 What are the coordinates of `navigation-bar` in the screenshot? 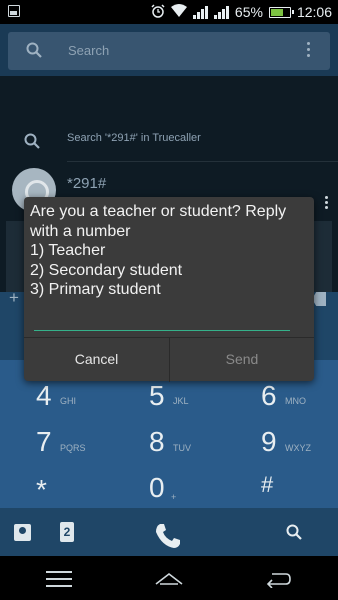 It's located at (169, 578).